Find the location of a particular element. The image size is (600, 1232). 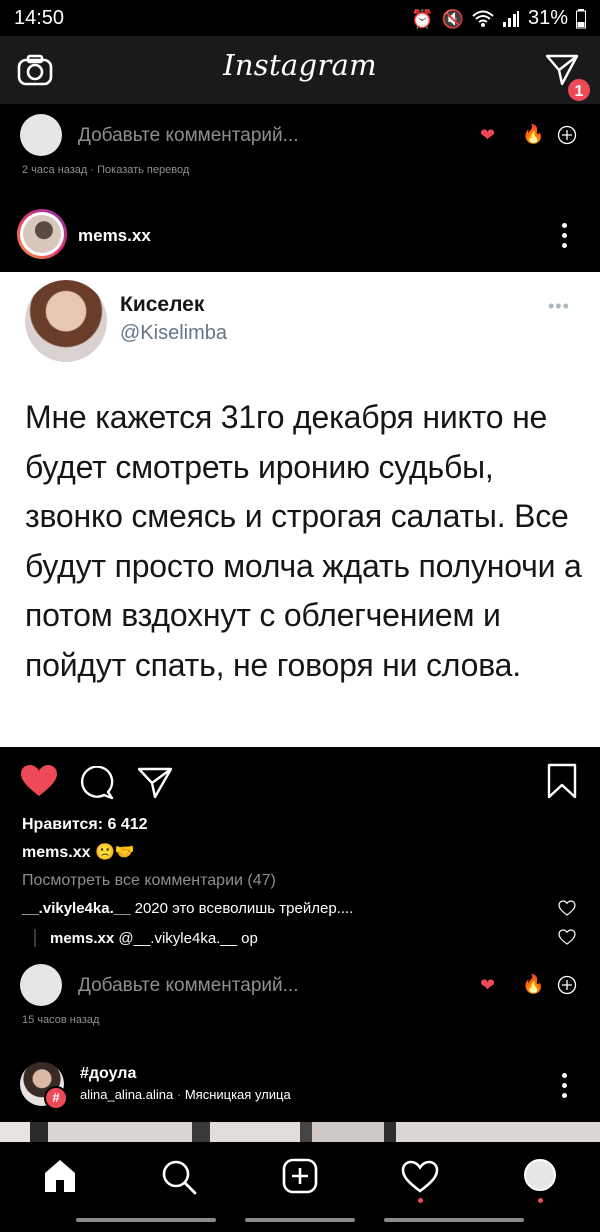

status-icons: ⏰ 🔇 31% is located at coordinates (498, 18).